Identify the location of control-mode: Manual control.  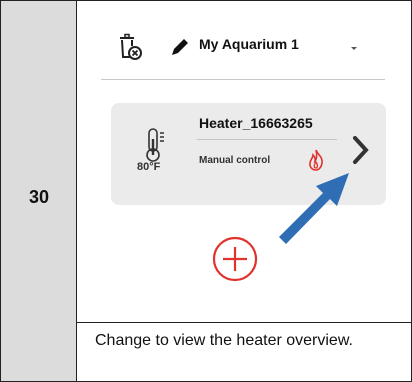
(235, 160).